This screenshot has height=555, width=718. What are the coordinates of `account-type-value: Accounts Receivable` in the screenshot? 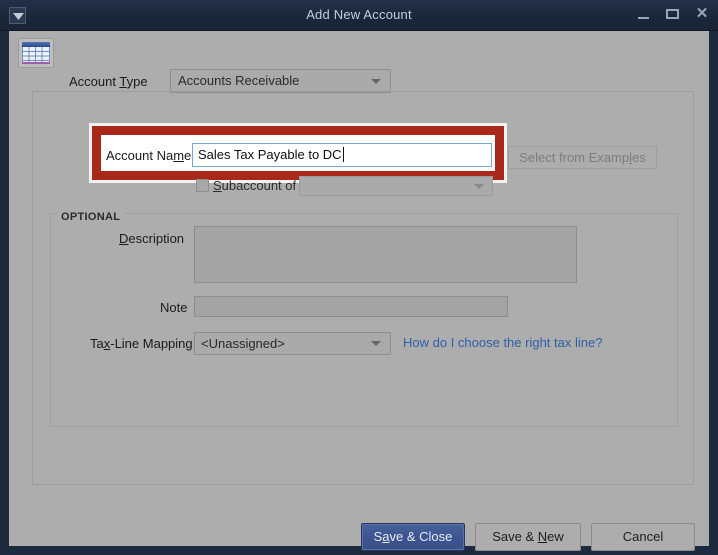 It's located at (239, 80).